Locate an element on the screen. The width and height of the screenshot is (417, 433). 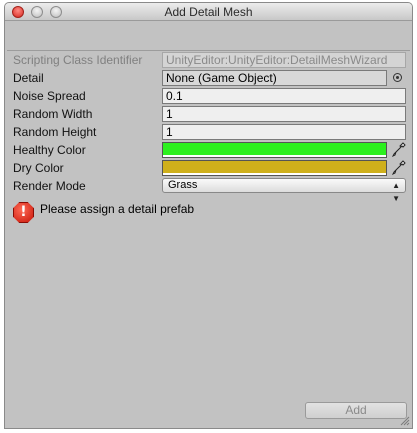
detail-row: Detail None (Game Object) is located at coordinates (208, 78).